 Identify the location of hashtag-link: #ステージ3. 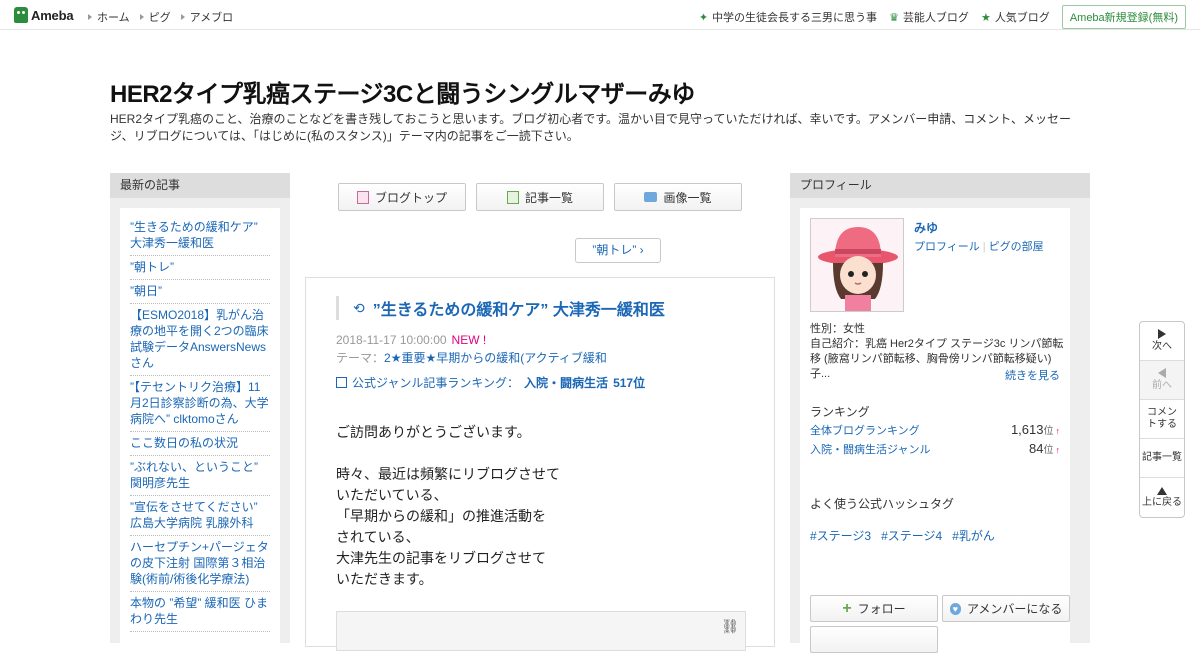
(840, 535).